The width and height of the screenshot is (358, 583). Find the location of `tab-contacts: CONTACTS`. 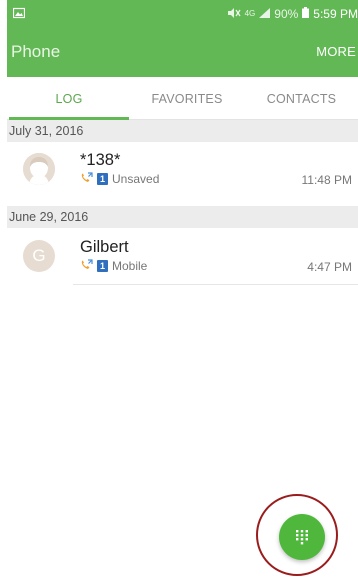

tab-contacts: CONTACTS is located at coordinates (301, 98).